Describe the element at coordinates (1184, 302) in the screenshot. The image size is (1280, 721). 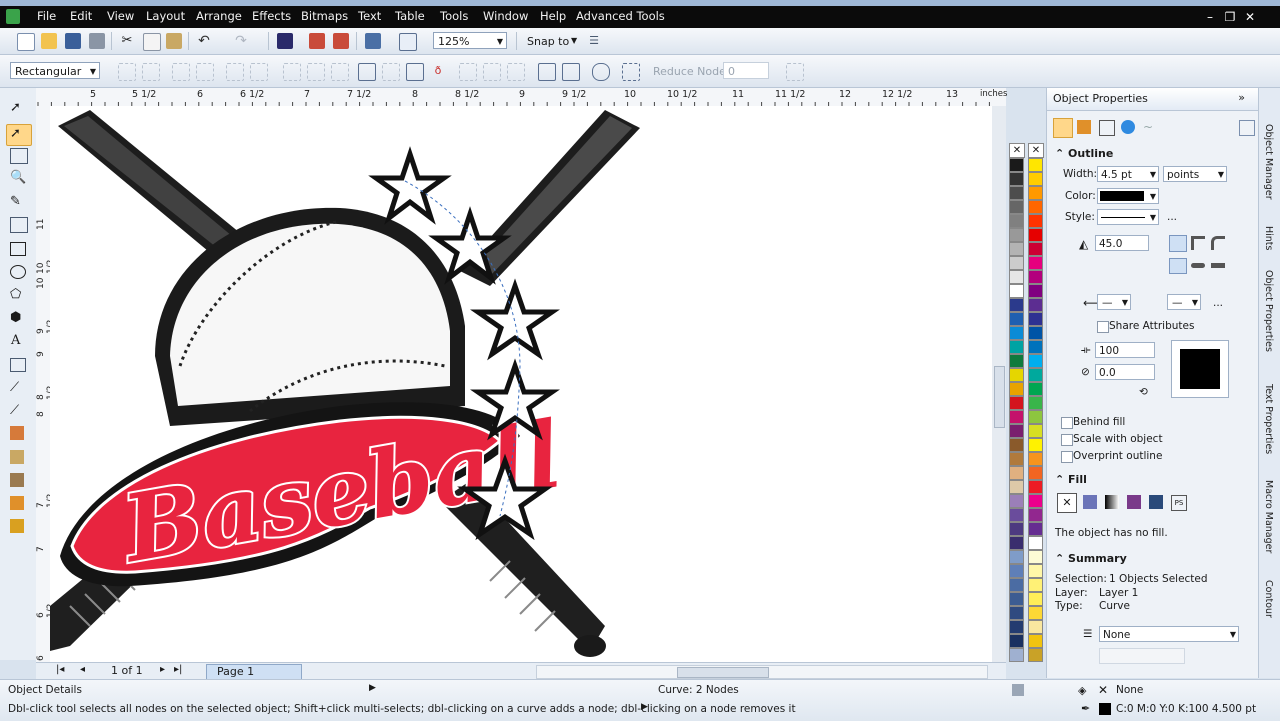
I see `end-arrowhead-combo: — ▼` at that location.